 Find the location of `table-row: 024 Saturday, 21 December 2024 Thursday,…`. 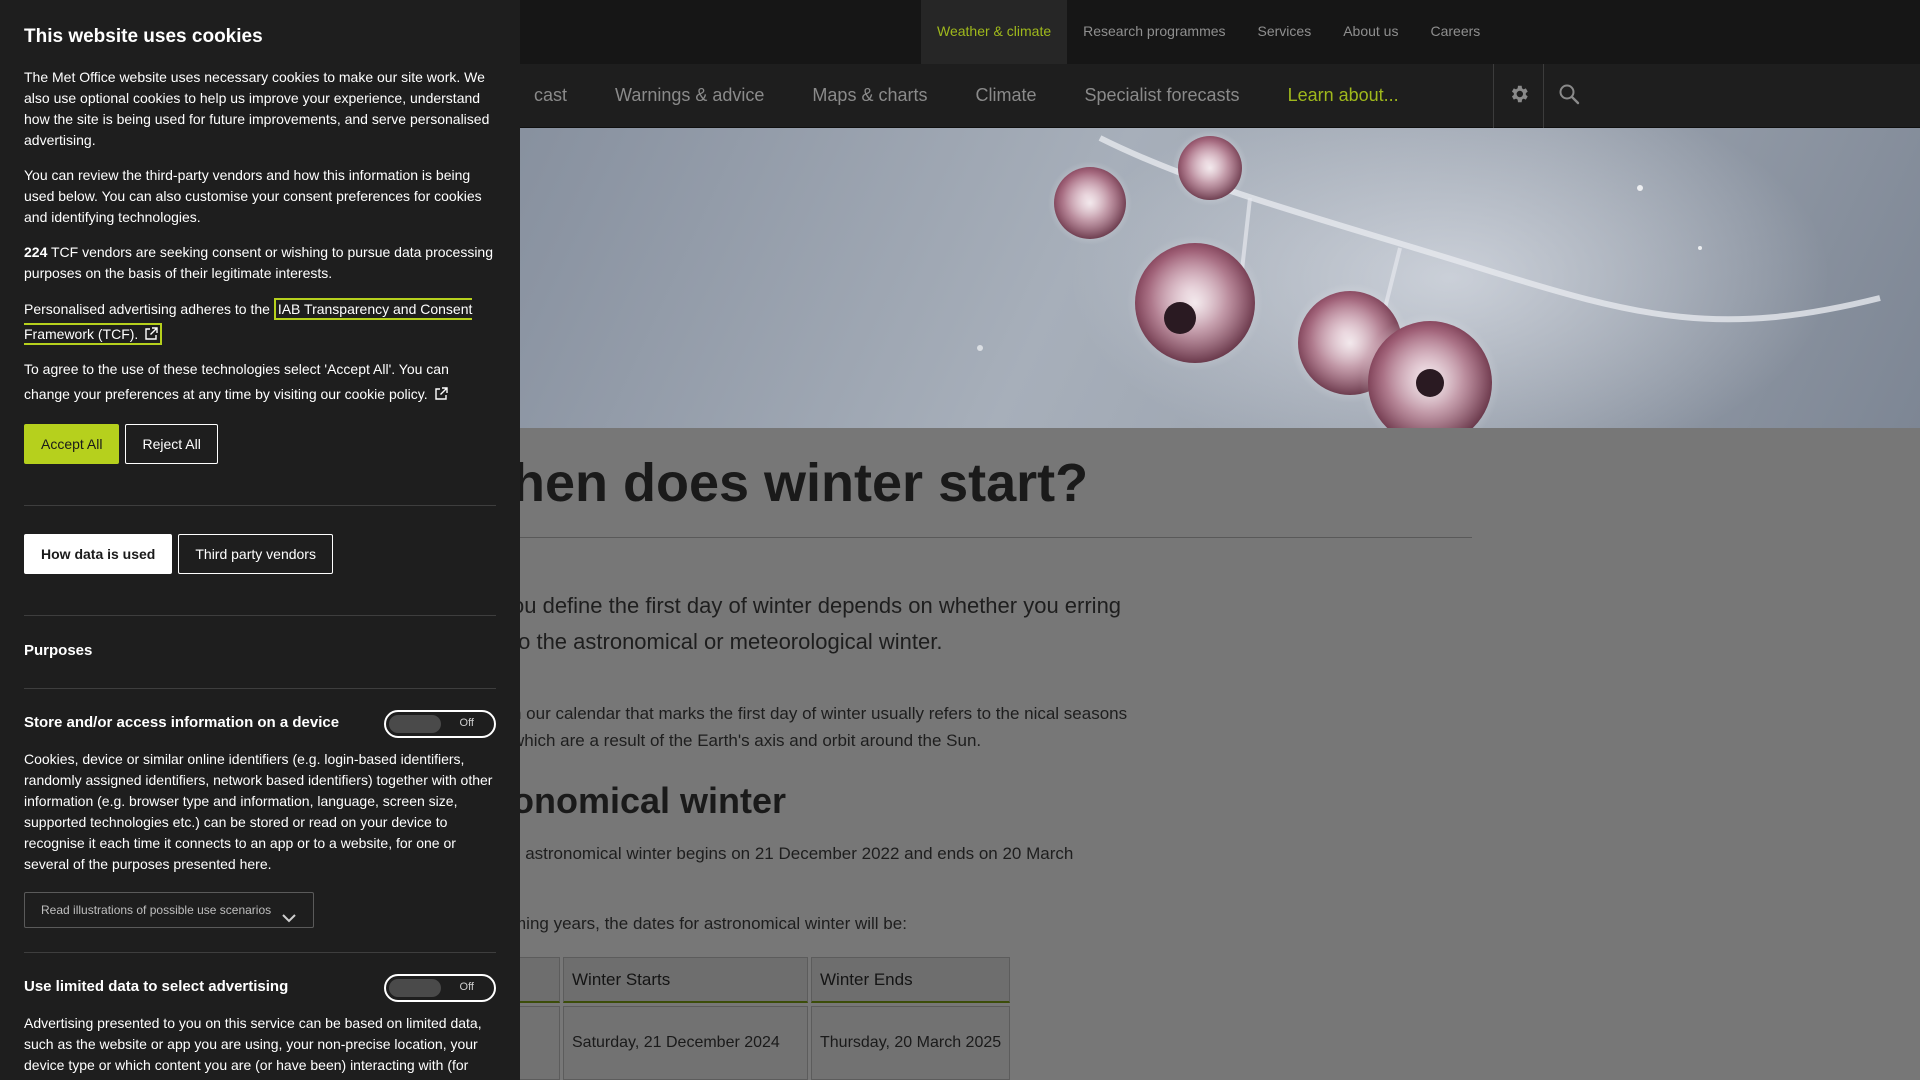

table-row: 024 Saturday, 21 December 2024 Thursday,… is located at coordinates (735, 1043).